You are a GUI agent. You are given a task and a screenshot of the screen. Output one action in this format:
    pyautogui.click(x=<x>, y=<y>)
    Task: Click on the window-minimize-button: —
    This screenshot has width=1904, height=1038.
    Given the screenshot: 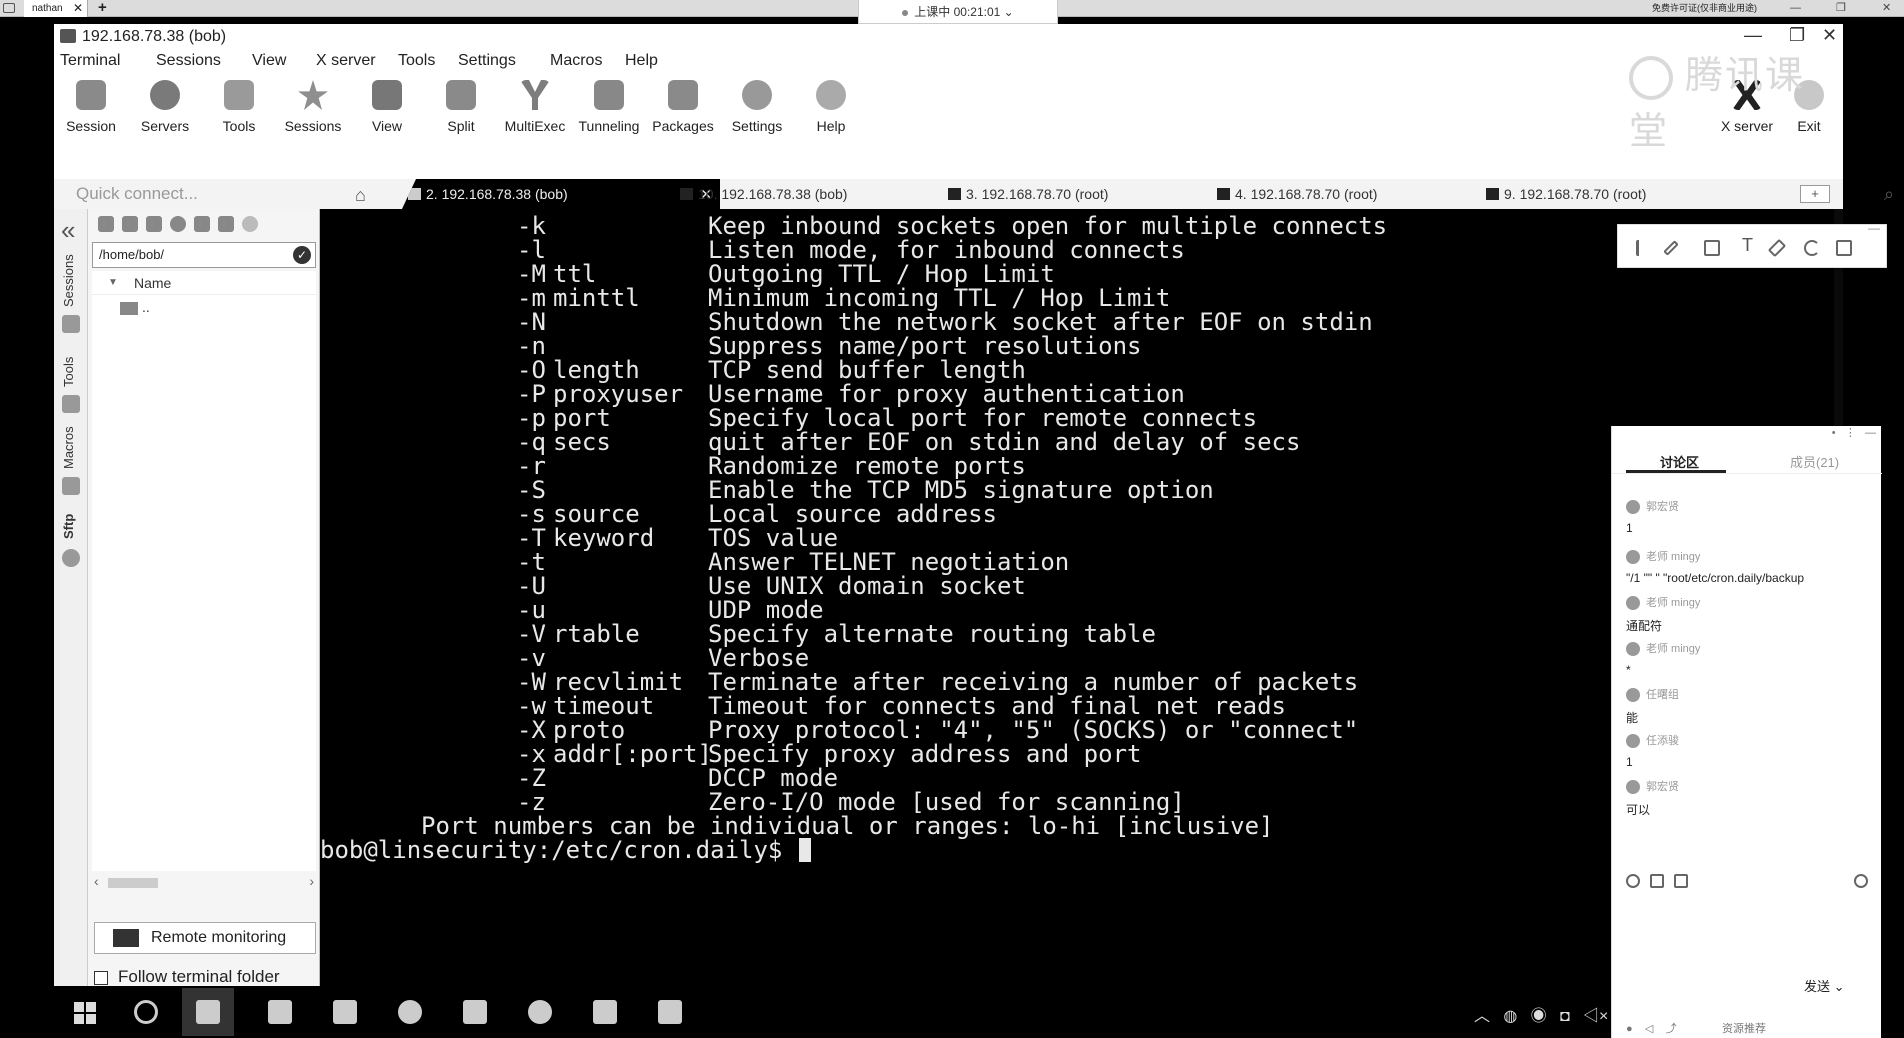 What is the action you would take?
    pyautogui.click(x=1753, y=35)
    